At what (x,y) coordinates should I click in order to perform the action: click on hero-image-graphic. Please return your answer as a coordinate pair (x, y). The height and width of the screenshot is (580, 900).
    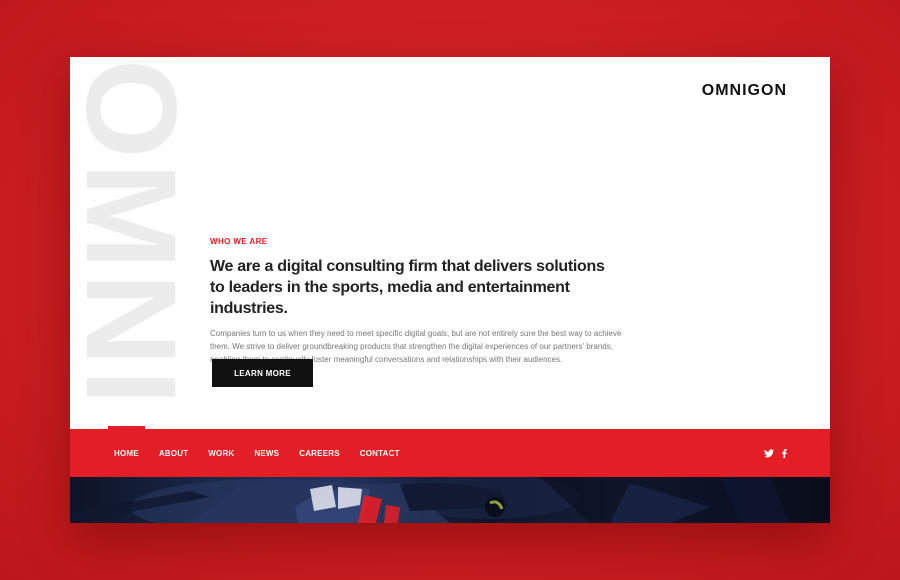
    Looking at the image, I should click on (450, 500).